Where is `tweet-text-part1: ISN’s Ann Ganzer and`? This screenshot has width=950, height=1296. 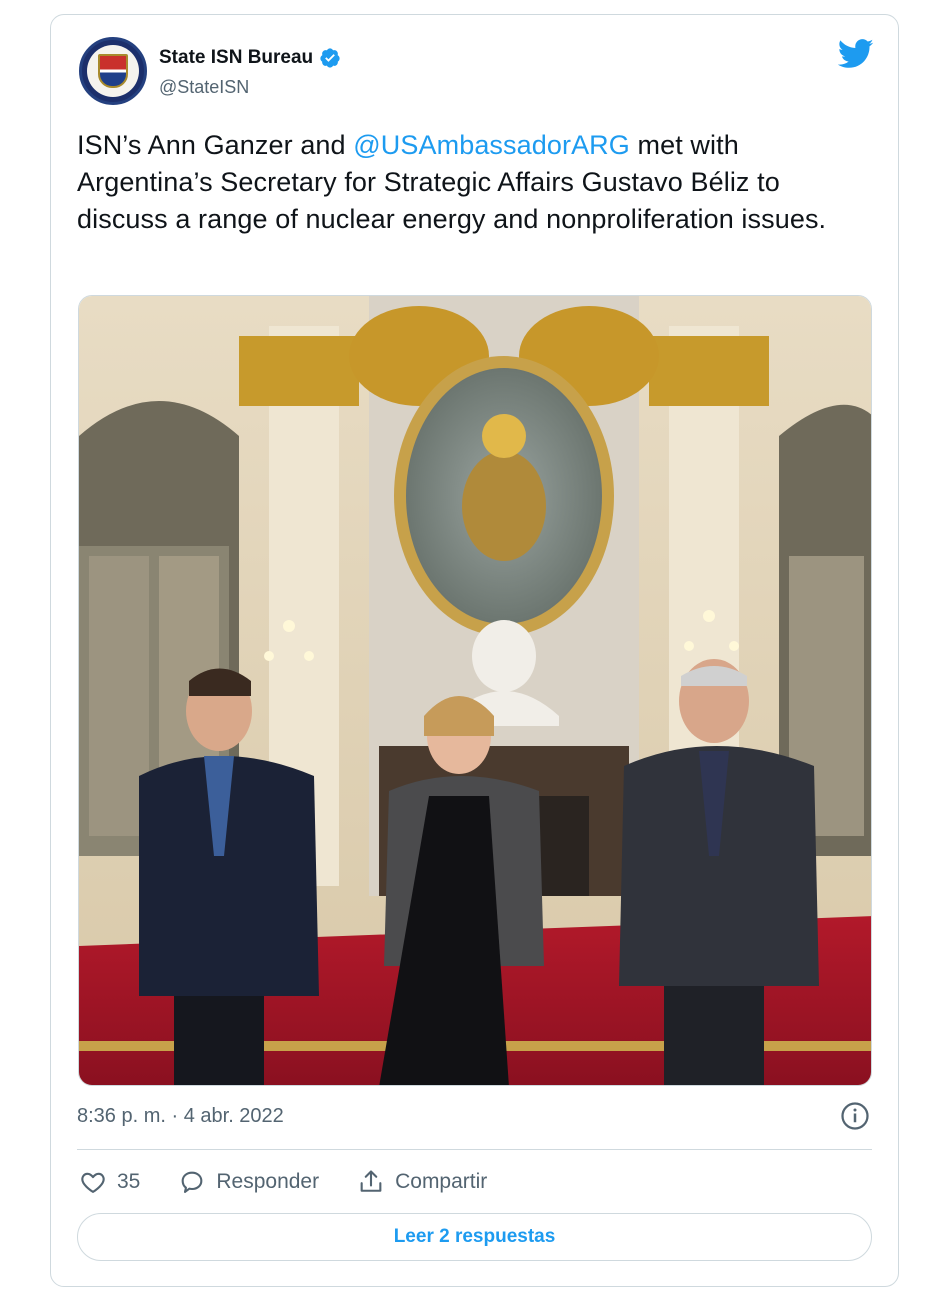 tweet-text-part1: ISN’s Ann Ganzer and is located at coordinates (215, 145).